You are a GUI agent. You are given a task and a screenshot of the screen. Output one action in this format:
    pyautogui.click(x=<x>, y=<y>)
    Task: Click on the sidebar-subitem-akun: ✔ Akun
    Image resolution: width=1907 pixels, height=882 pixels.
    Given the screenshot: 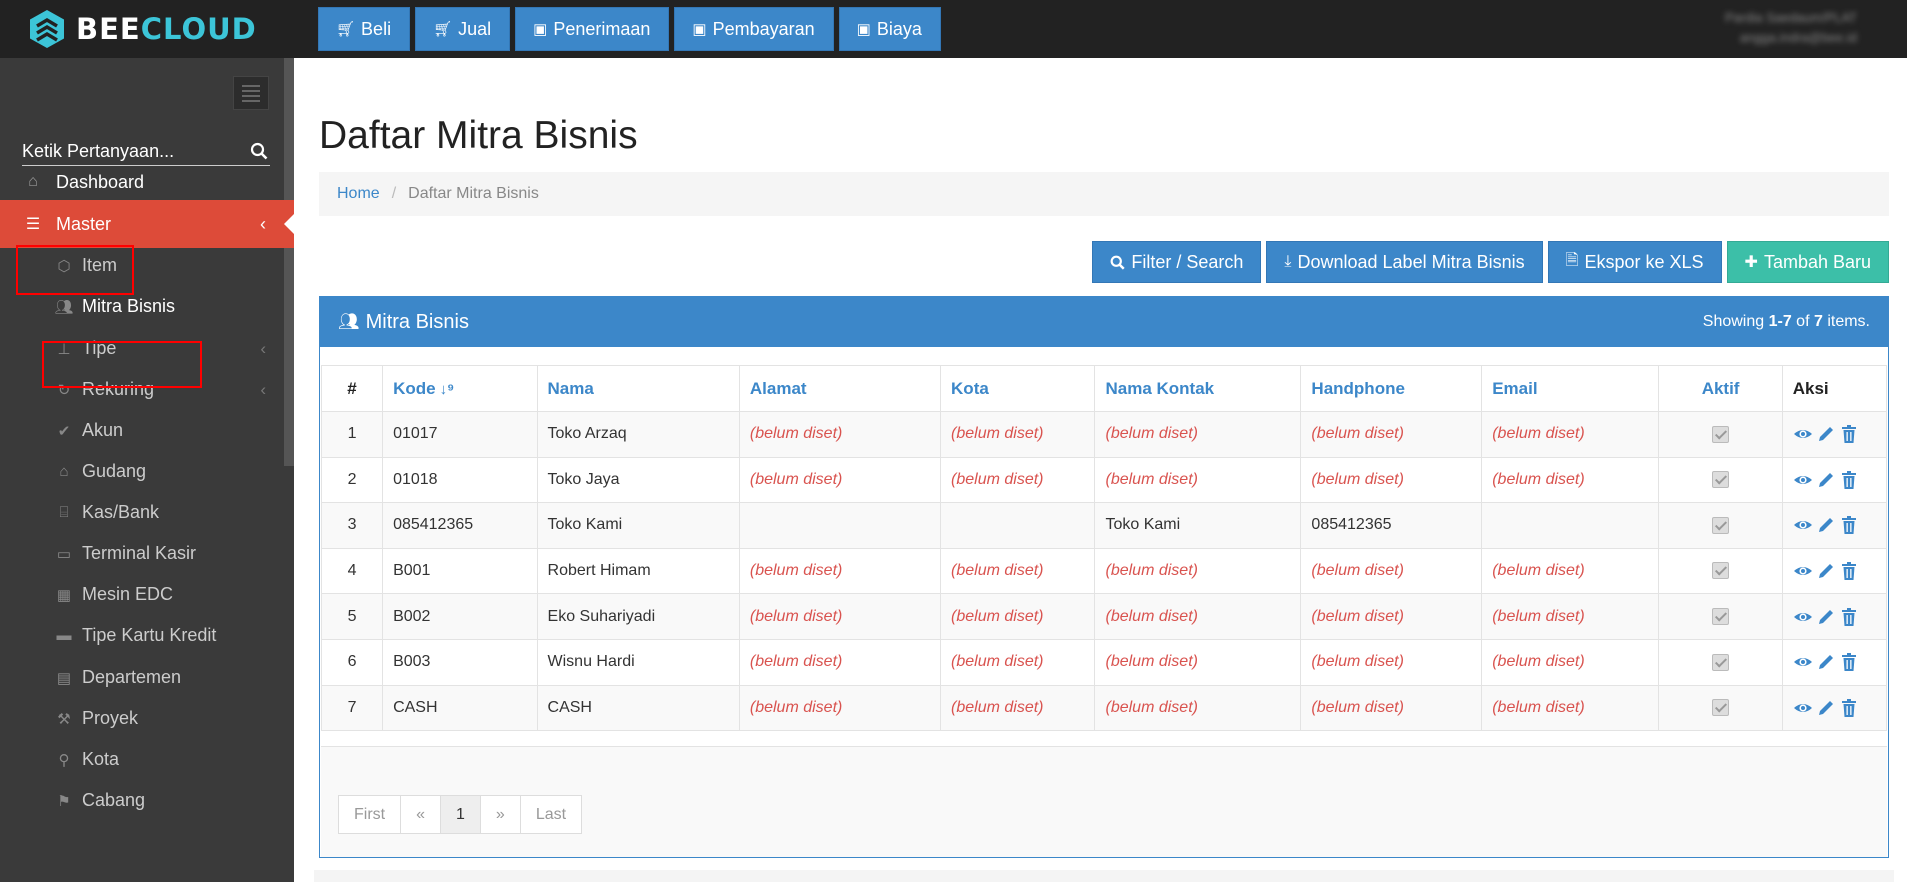 What is the action you would take?
    pyautogui.click(x=147, y=430)
    